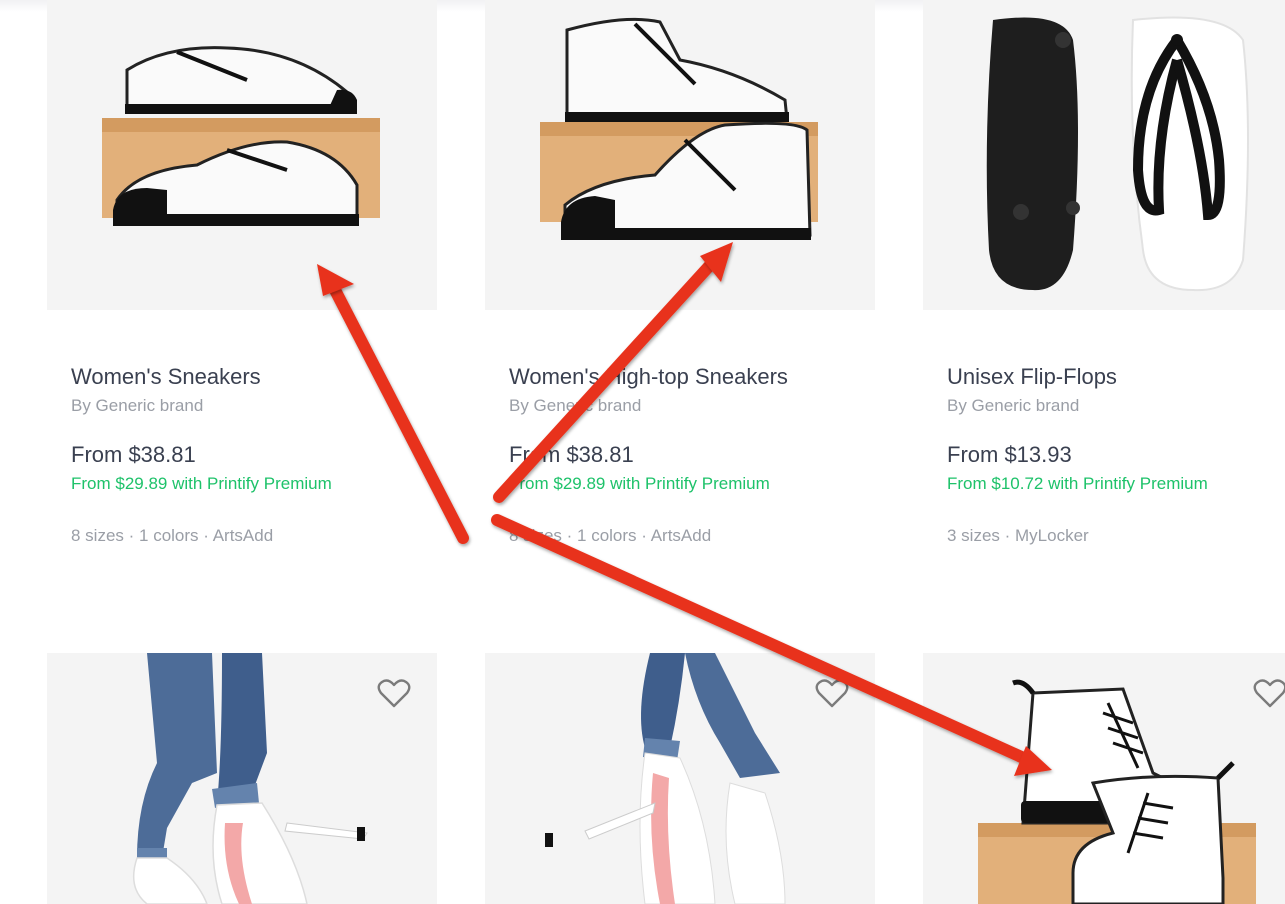 The height and width of the screenshot is (904, 1285). I want to click on product-title: Unisex Flip-Flops, so click(1032, 377).